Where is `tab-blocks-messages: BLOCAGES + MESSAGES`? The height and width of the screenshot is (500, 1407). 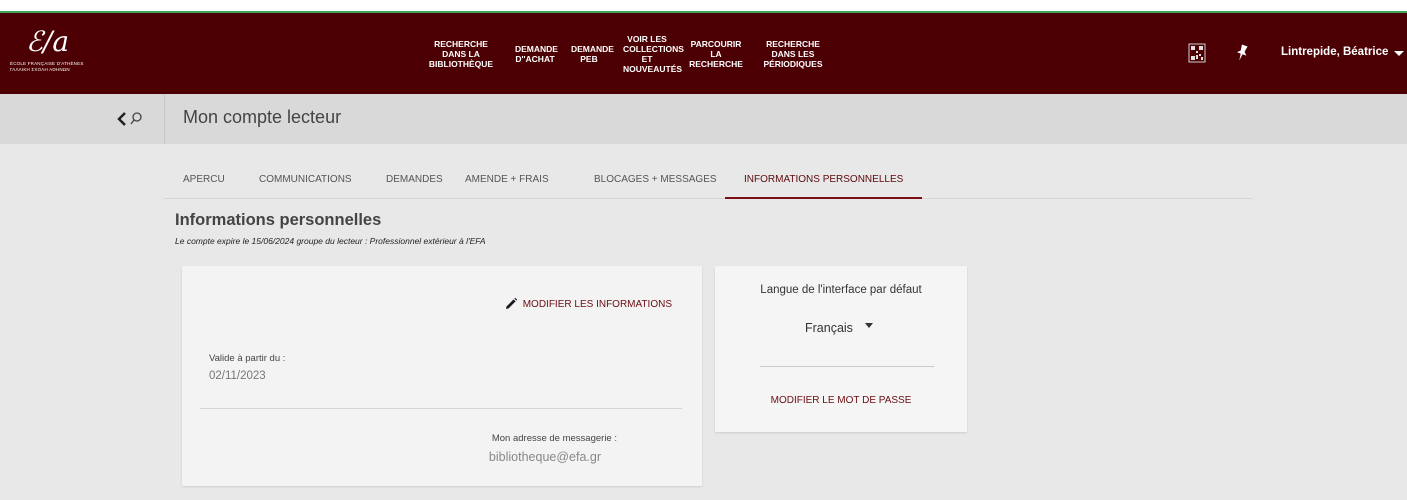
tab-blocks-messages: BLOCAGES + MESSAGES is located at coordinates (655, 180).